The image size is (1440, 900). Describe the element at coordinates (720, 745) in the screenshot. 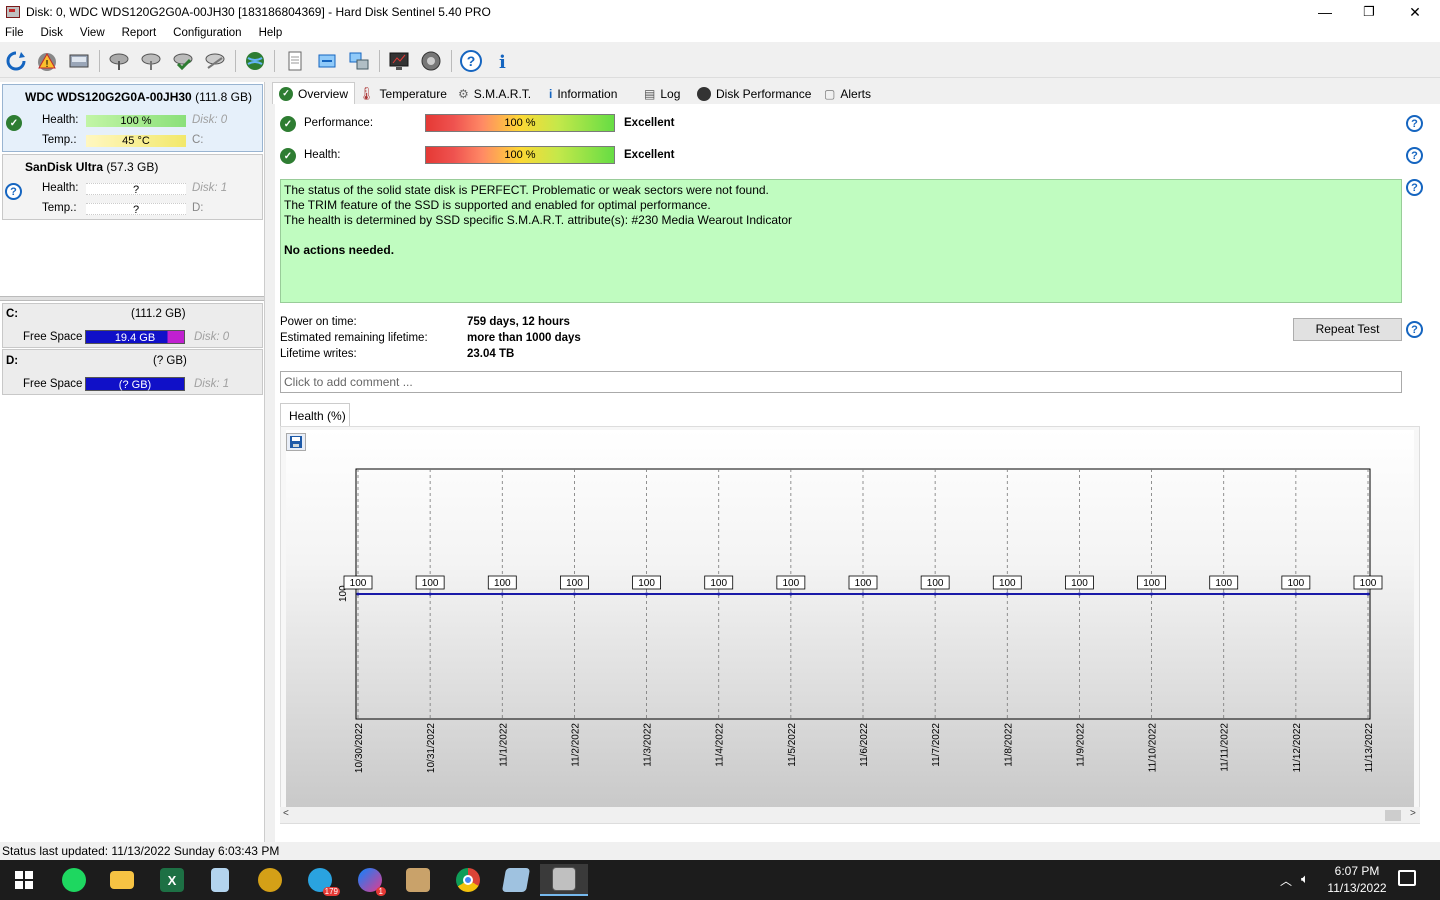

I see `x-tick-label: 11/4/2022` at that location.